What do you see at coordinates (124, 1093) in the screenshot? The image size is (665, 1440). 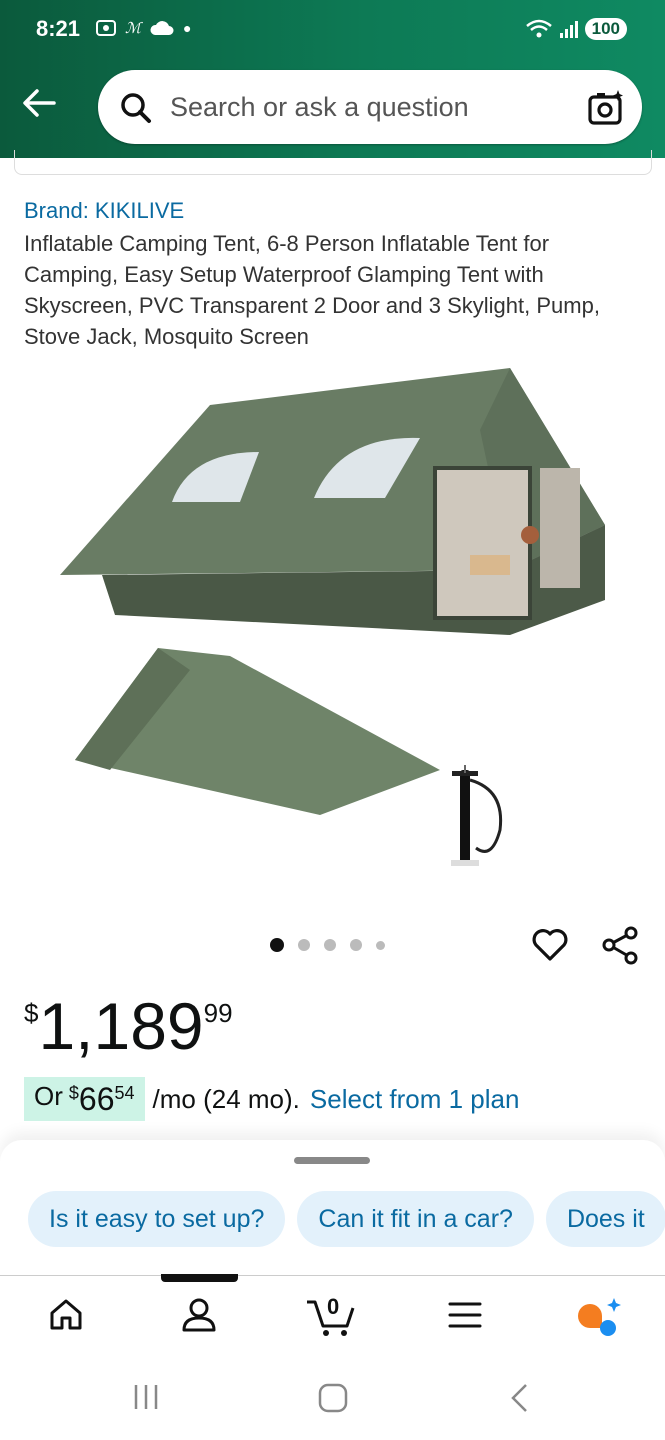 I see `emi-fraction: 54` at bounding box center [124, 1093].